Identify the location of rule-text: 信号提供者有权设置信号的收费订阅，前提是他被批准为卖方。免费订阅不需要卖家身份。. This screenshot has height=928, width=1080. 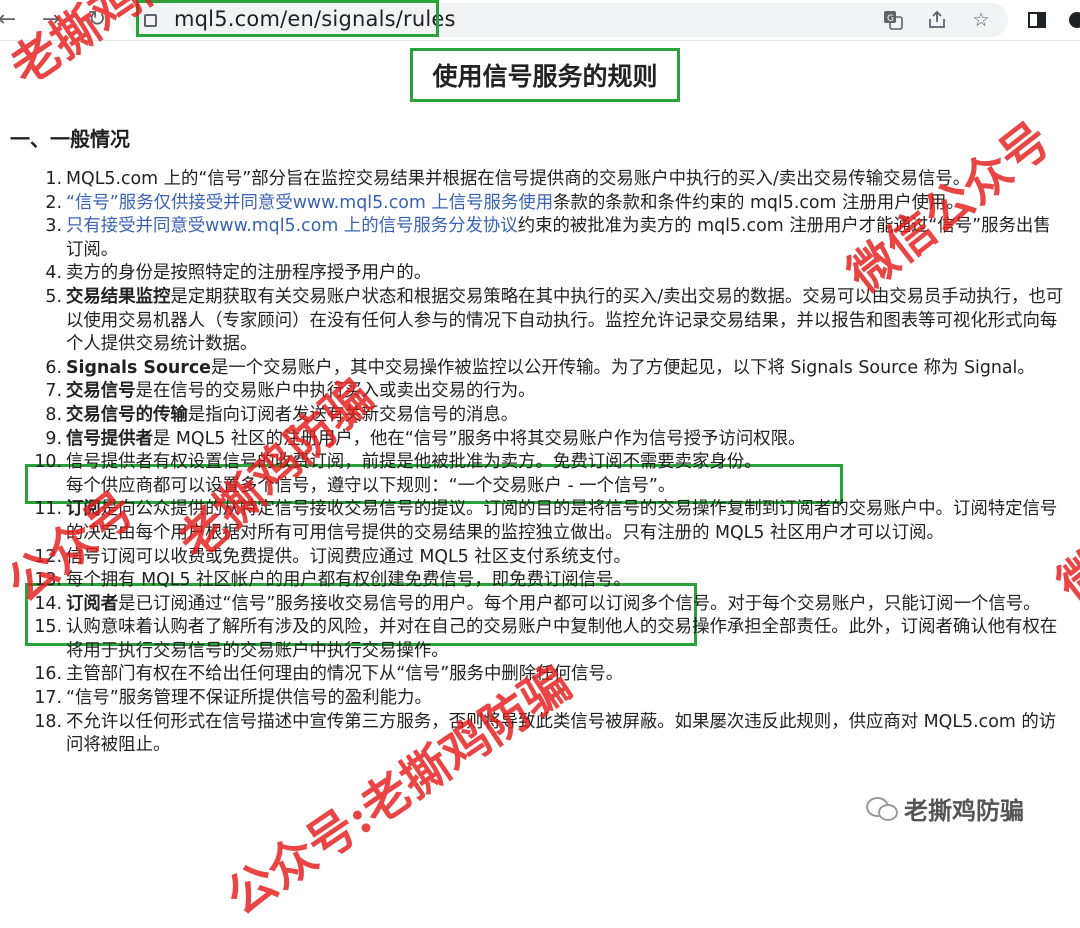
(414, 462).